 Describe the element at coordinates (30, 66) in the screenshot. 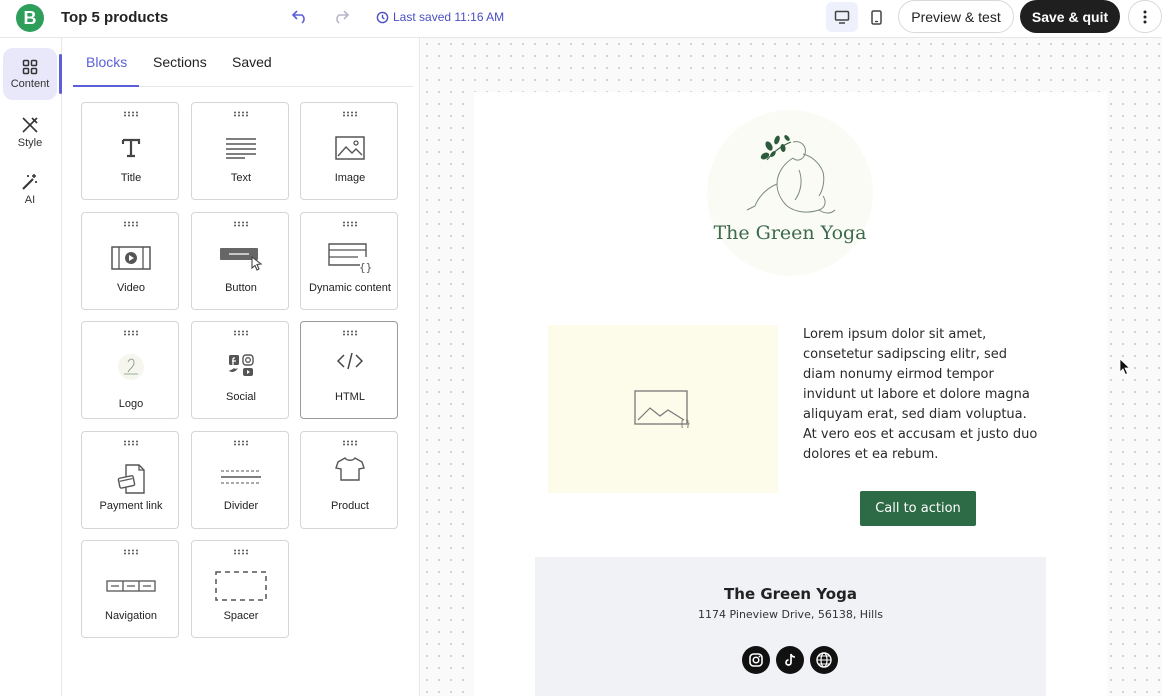

I see `grid-icon` at that location.